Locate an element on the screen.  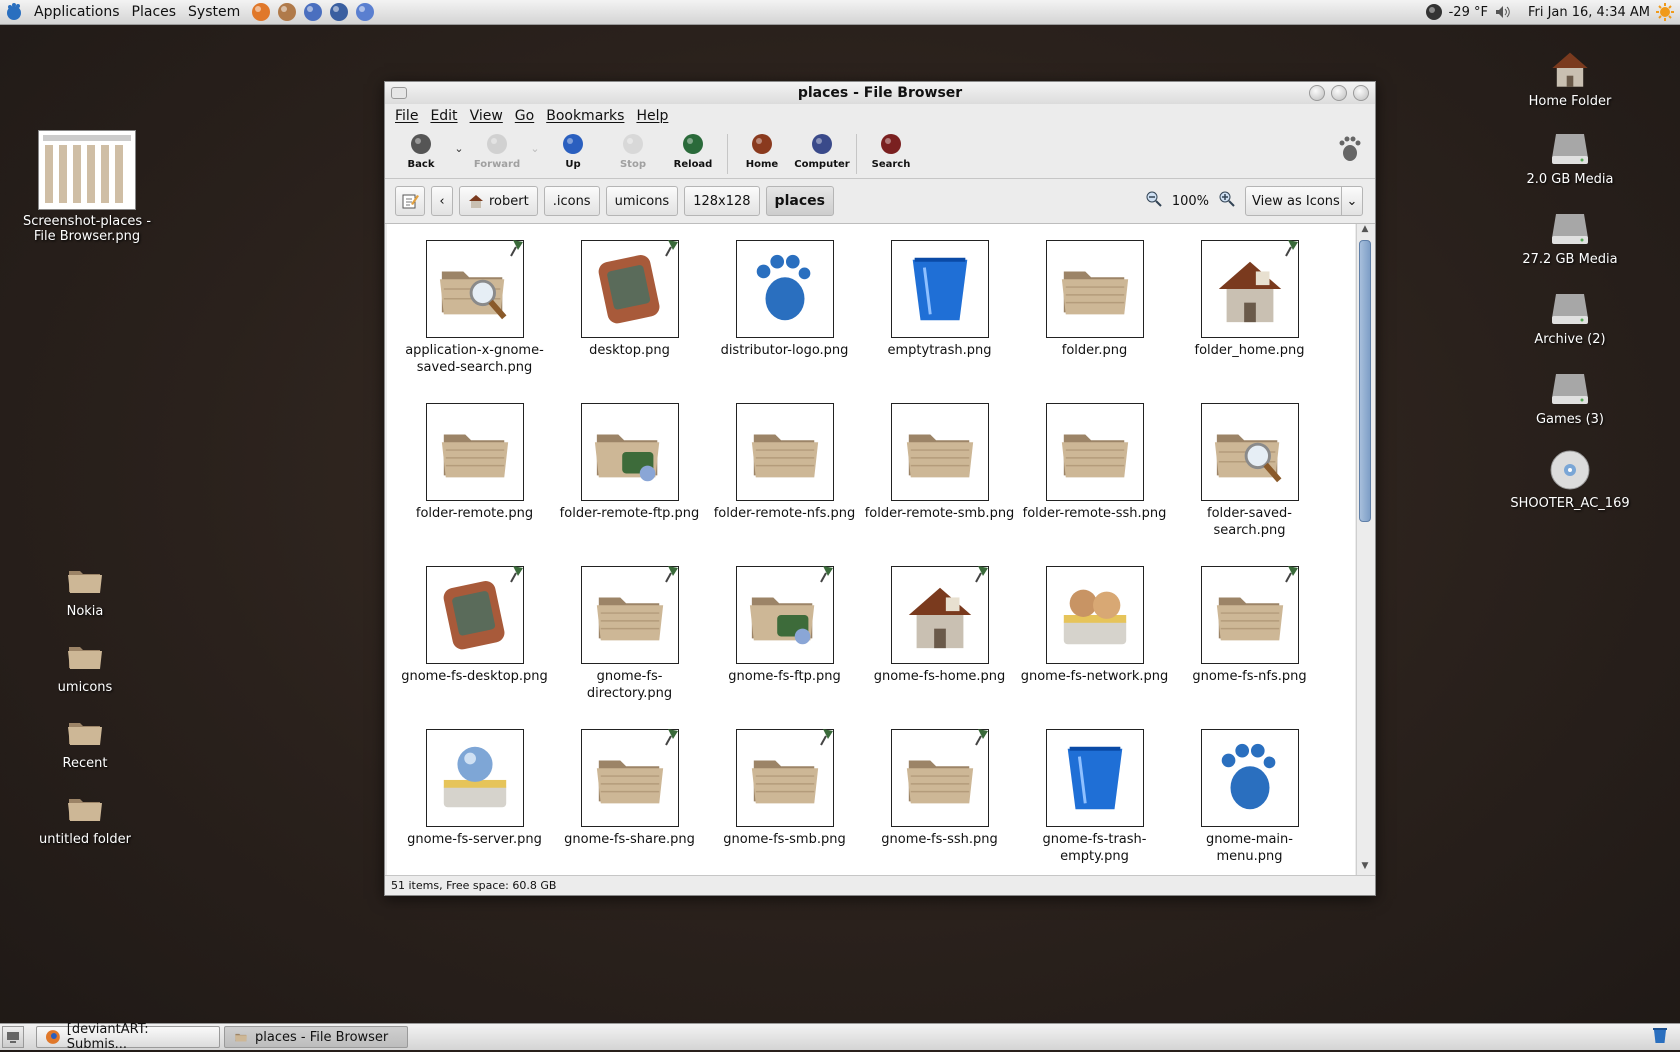
desktop-item: Archive (2) is located at coordinates (1570, 317).